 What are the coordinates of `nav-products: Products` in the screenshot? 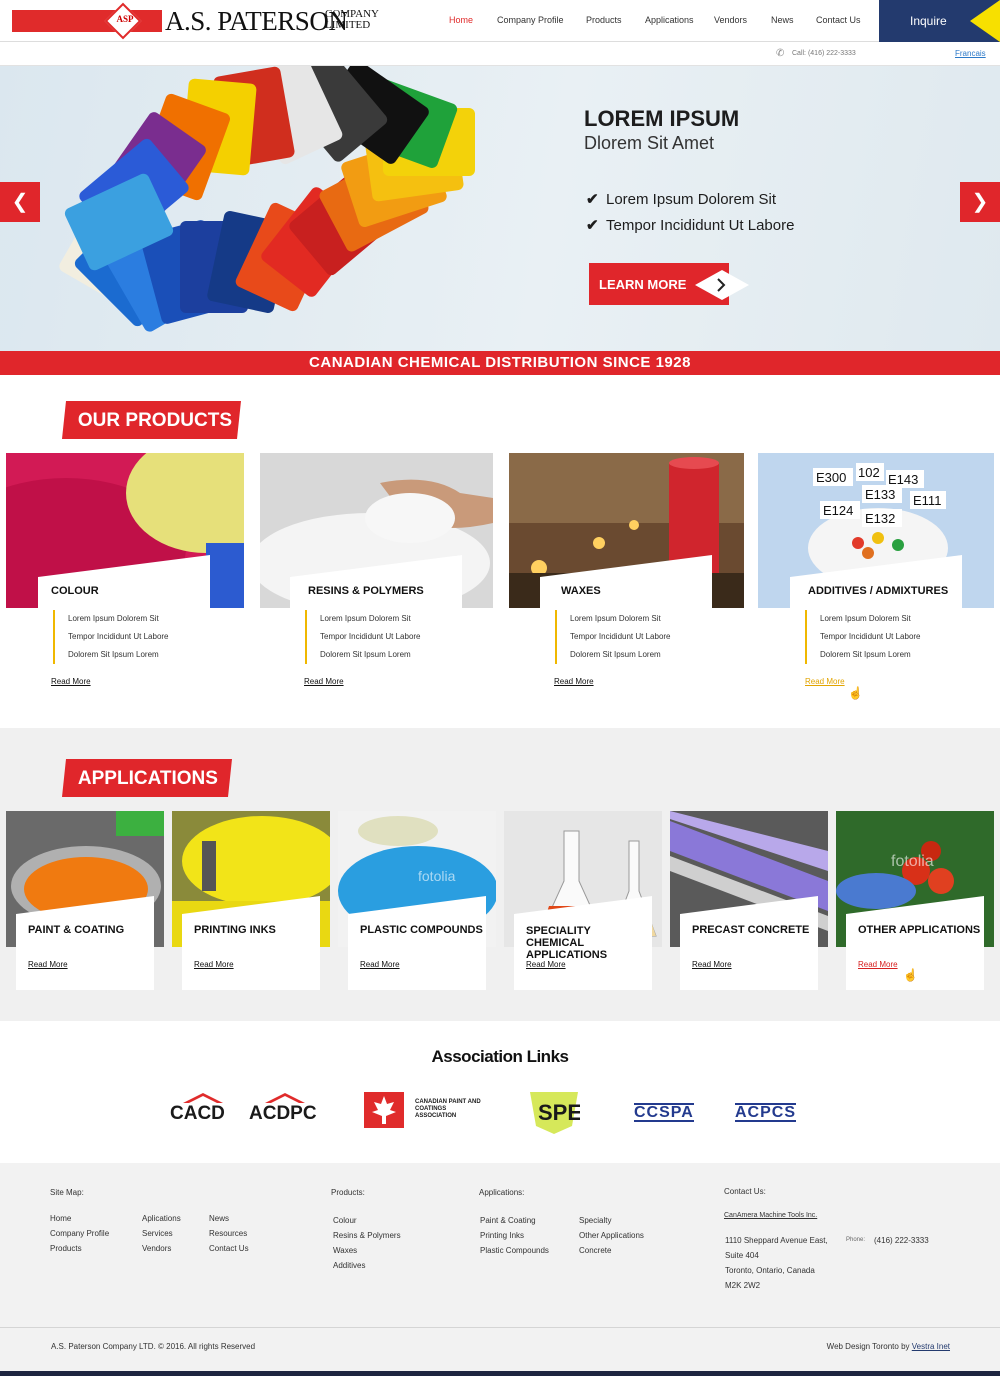 It's located at (604, 20).